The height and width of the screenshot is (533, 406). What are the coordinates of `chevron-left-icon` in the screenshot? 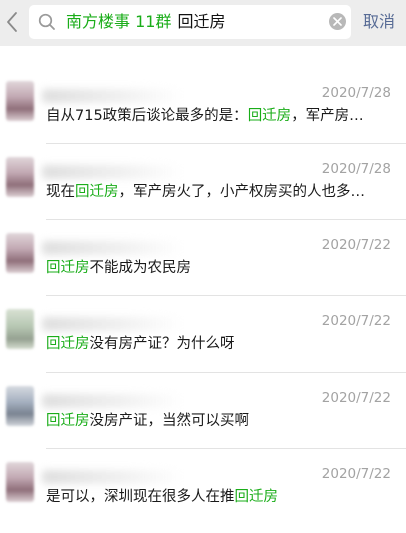 It's located at (12, 22).